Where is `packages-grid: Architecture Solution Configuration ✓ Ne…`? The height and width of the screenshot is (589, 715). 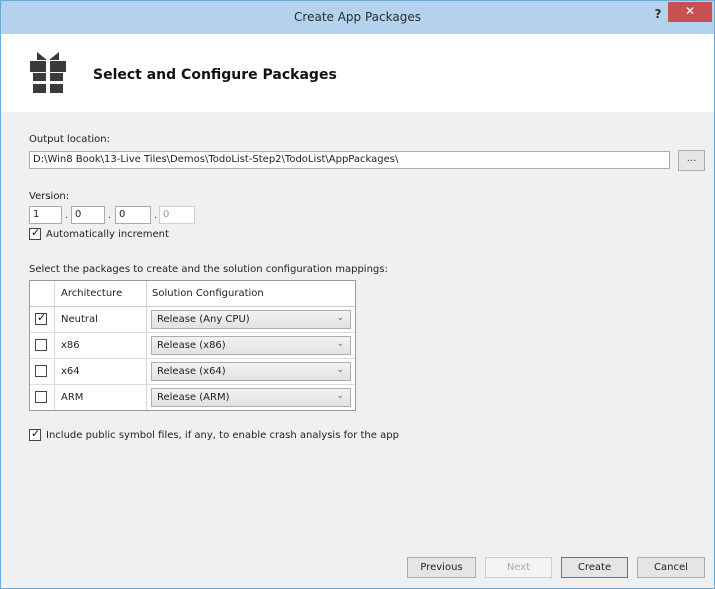 packages-grid: Architecture Solution Configuration ✓ Ne… is located at coordinates (192, 345).